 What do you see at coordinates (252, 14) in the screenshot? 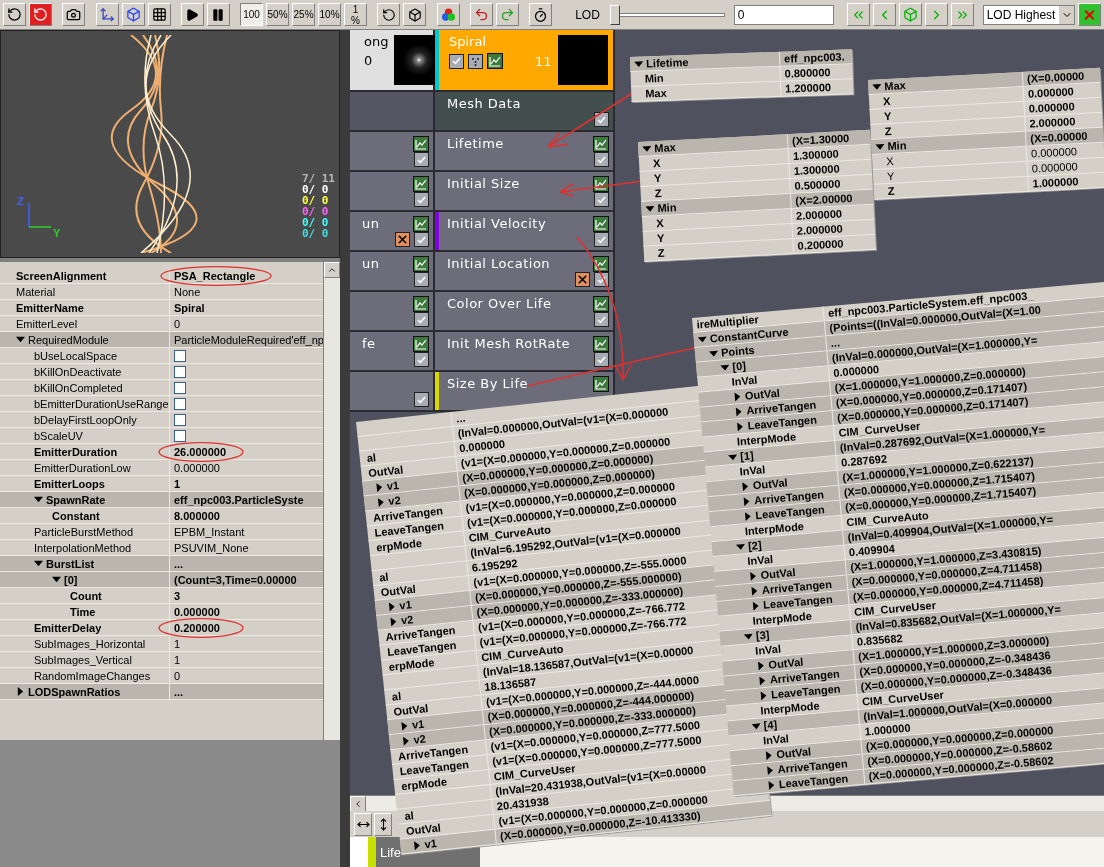
I see `speed-button: 100` at bounding box center [252, 14].